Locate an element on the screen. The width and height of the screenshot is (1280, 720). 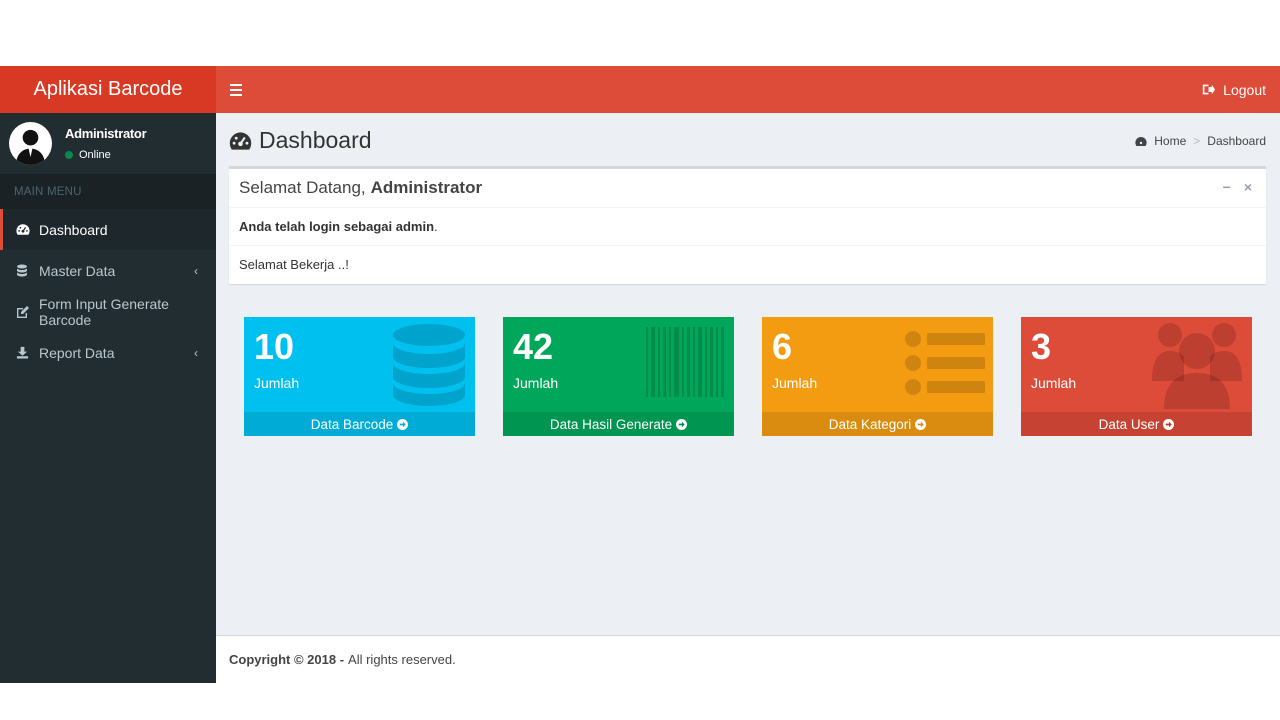
sidebar-item-master-data: Master Data ‹ is located at coordinates (108, 270).